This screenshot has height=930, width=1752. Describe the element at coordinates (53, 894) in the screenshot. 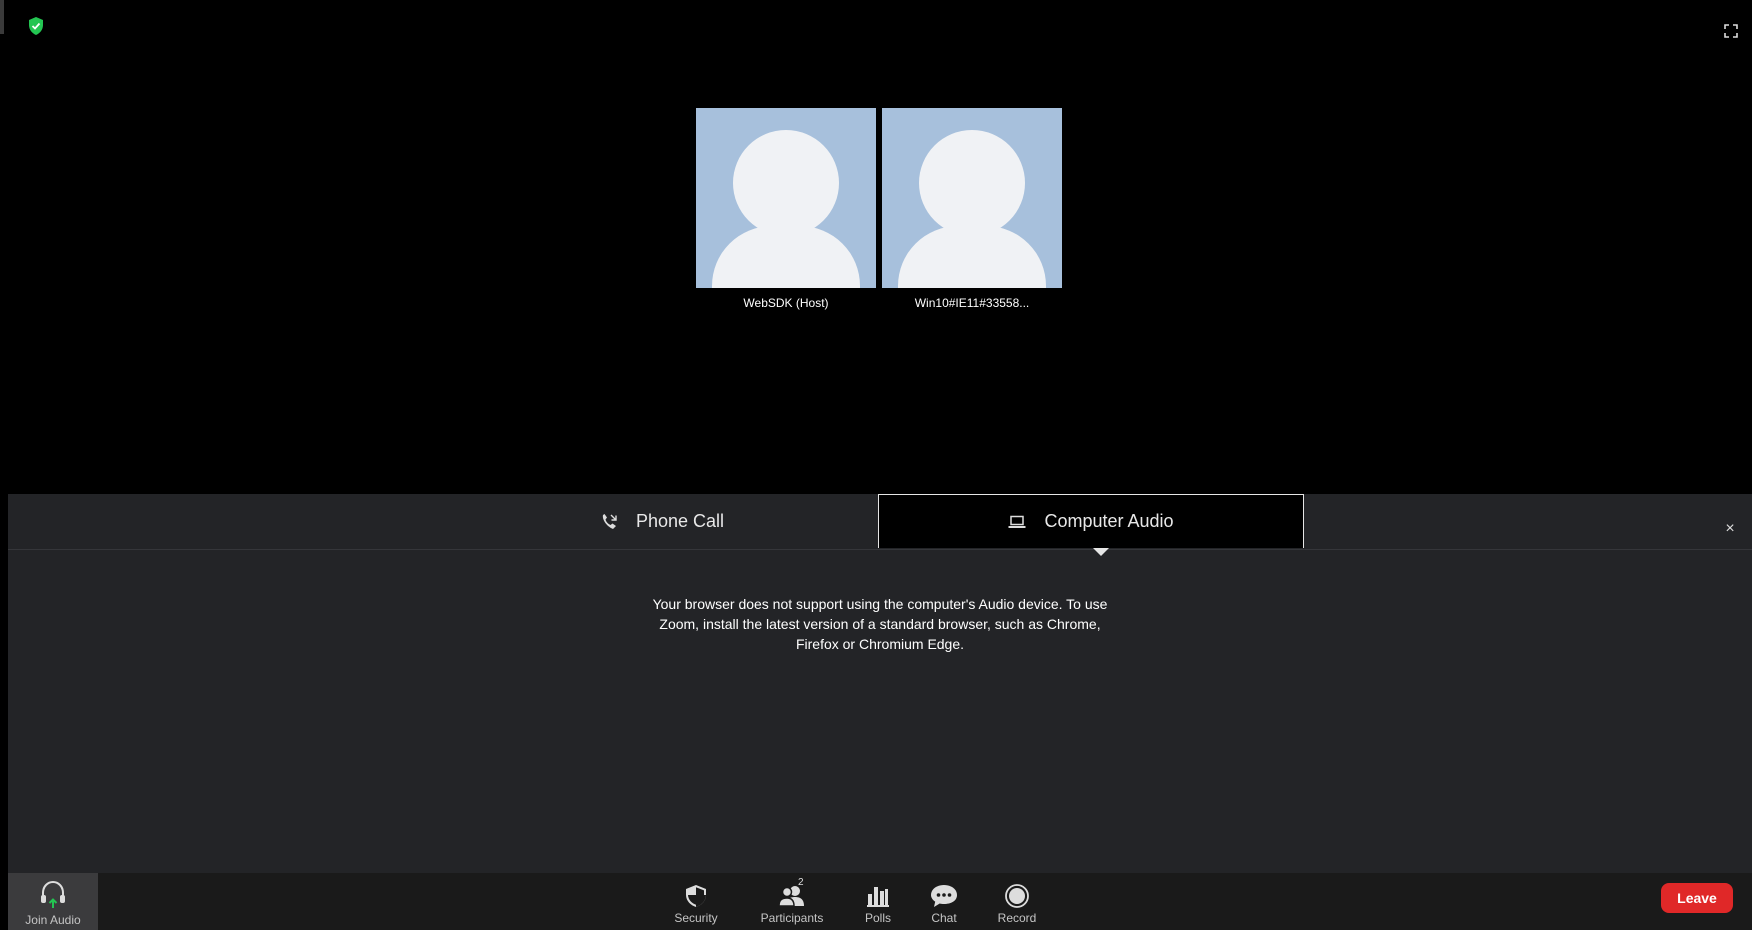

I see `headphones-icon` at that location.